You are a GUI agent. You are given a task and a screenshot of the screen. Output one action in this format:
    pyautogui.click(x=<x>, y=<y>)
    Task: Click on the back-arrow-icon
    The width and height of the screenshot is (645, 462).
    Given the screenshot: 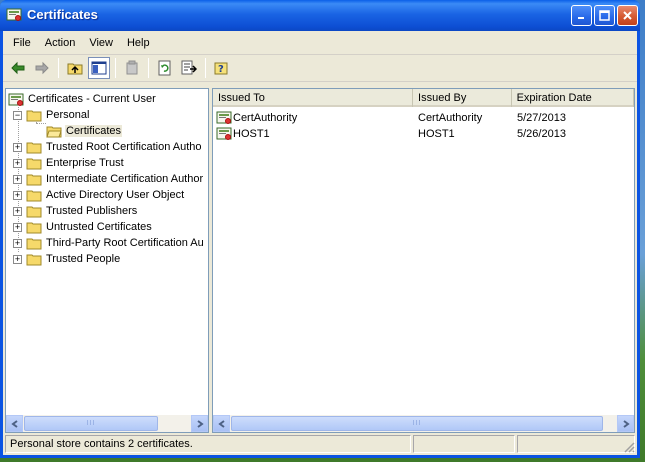 What is the action you would take?
    pyautogui.click(x=18, y=68)
    